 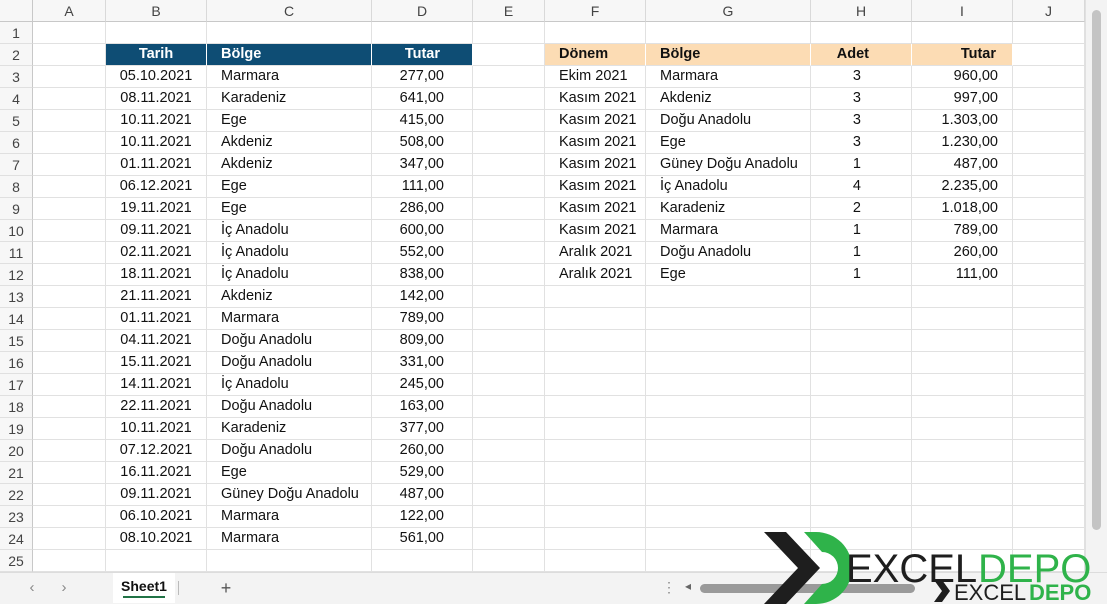 I want to click on table2-cell: Marmara, so click(x=728, y=231).